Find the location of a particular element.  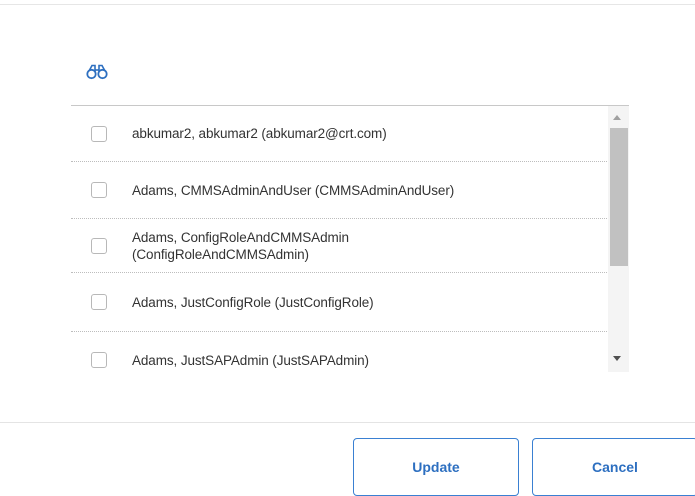

cancel-button: Cancel is located at coordinates (613, 467).